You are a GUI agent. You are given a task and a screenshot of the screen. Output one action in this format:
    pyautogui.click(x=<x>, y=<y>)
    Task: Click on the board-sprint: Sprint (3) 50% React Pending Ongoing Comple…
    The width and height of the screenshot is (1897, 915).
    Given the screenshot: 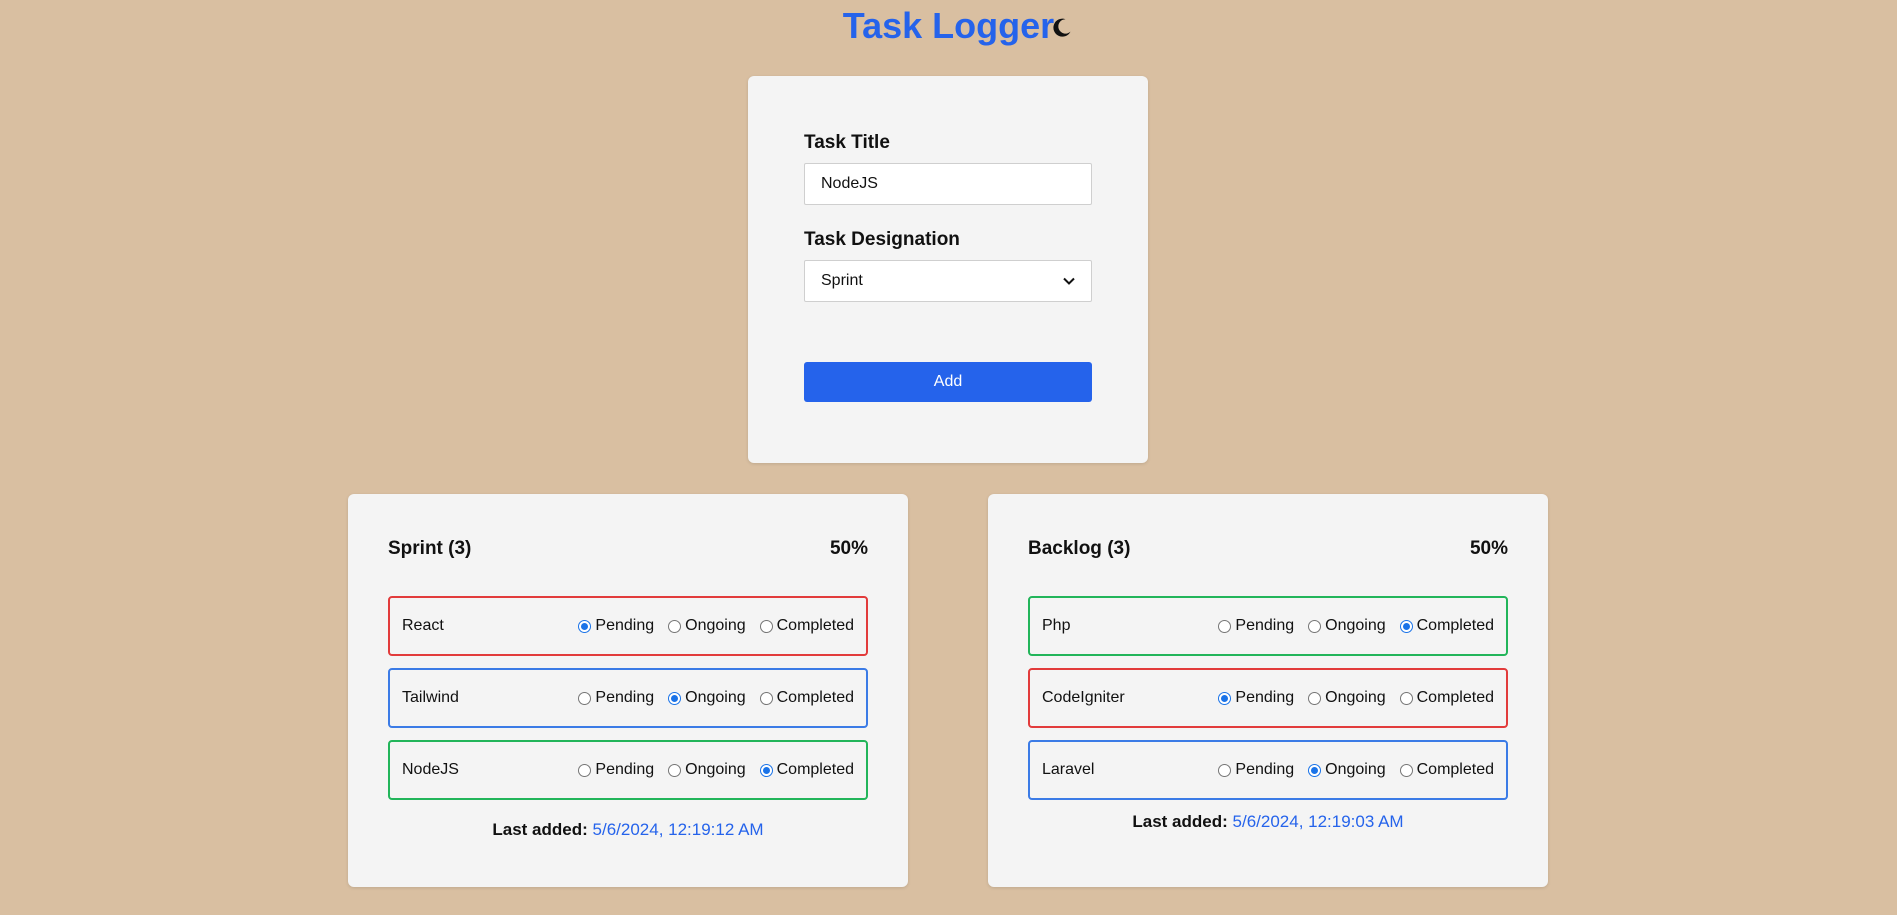 What is the action you would take?
    pyautogui.click(x=628, y=690)
    